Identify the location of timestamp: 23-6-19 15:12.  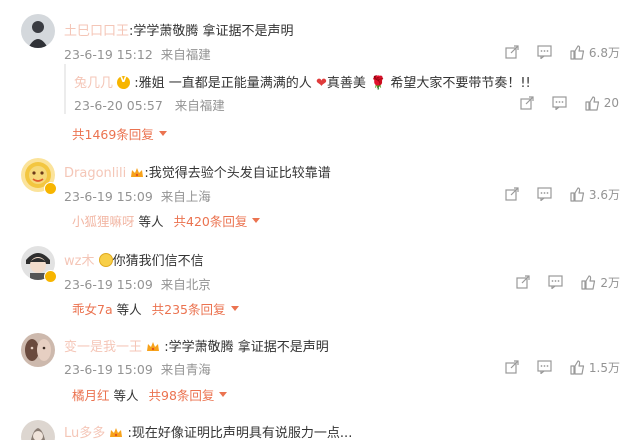
(108, 54).